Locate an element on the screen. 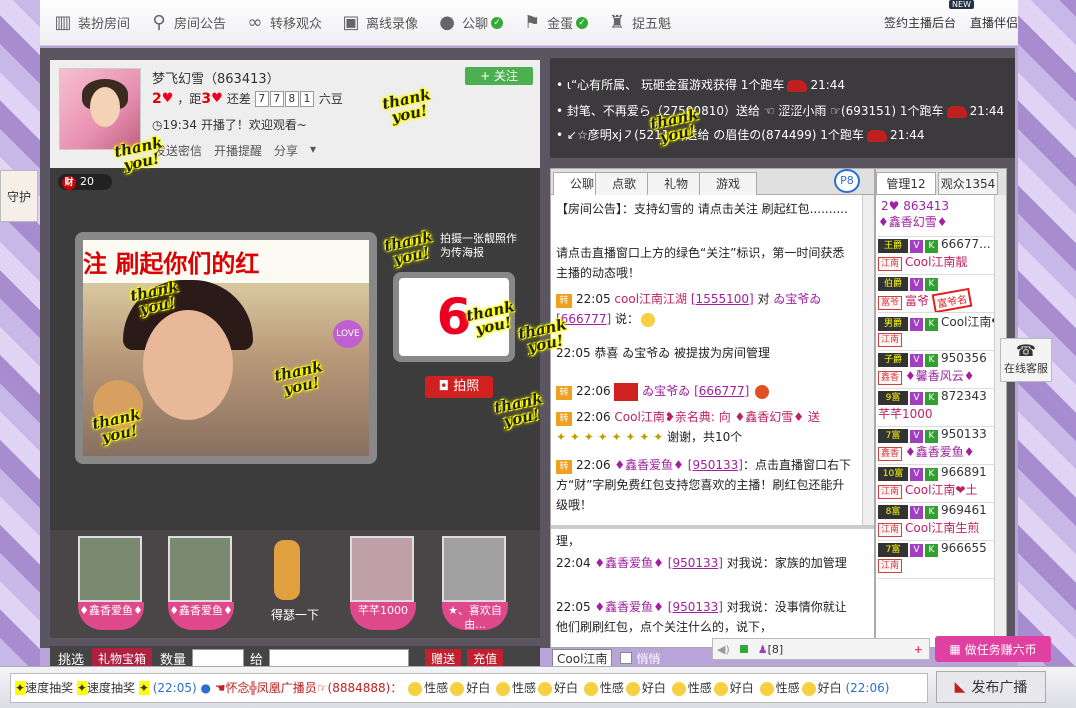 The width and height of the screenshot is (1076, 708). tab-gifts: 礼物 is located at coordinates (676, 183).